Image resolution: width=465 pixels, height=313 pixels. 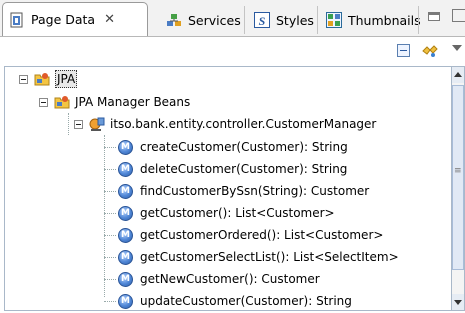 I want to click on method-label: getCustomer(): List<Customer>, so click(x=237, y=213).